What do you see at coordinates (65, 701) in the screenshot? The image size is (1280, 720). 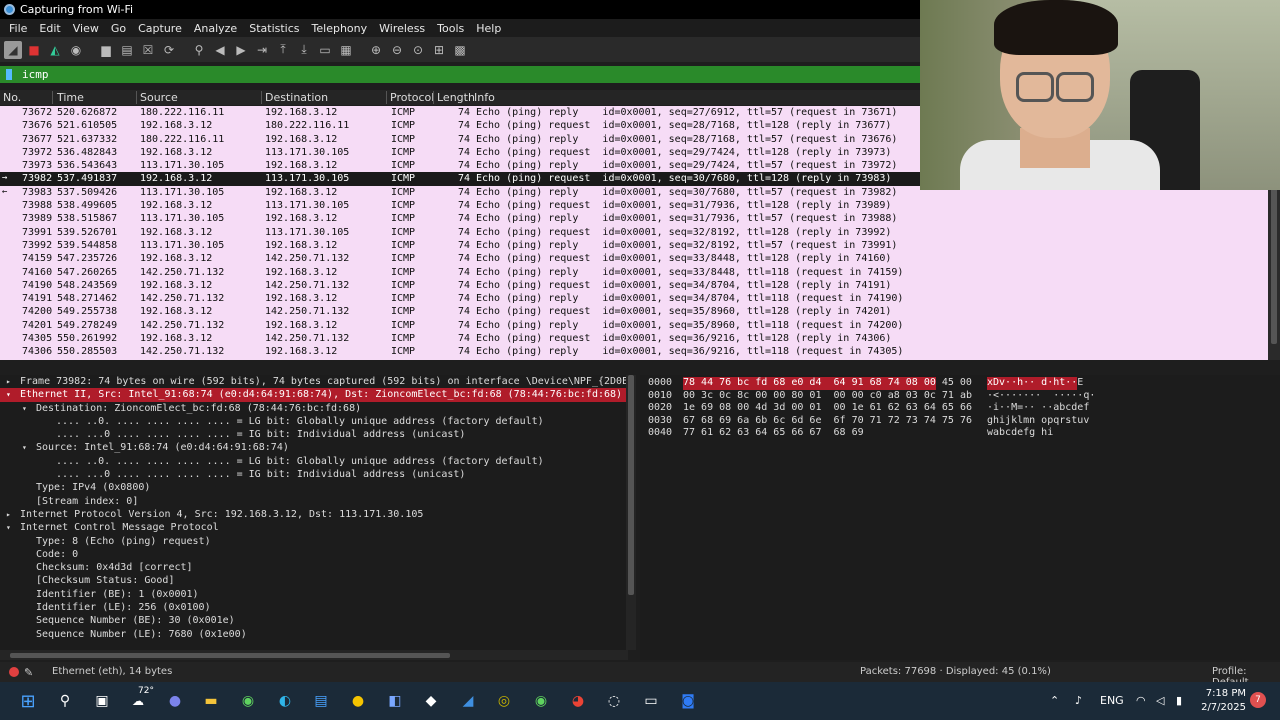 I see `search-icon: ⚲` at bounding box center [65, 701].